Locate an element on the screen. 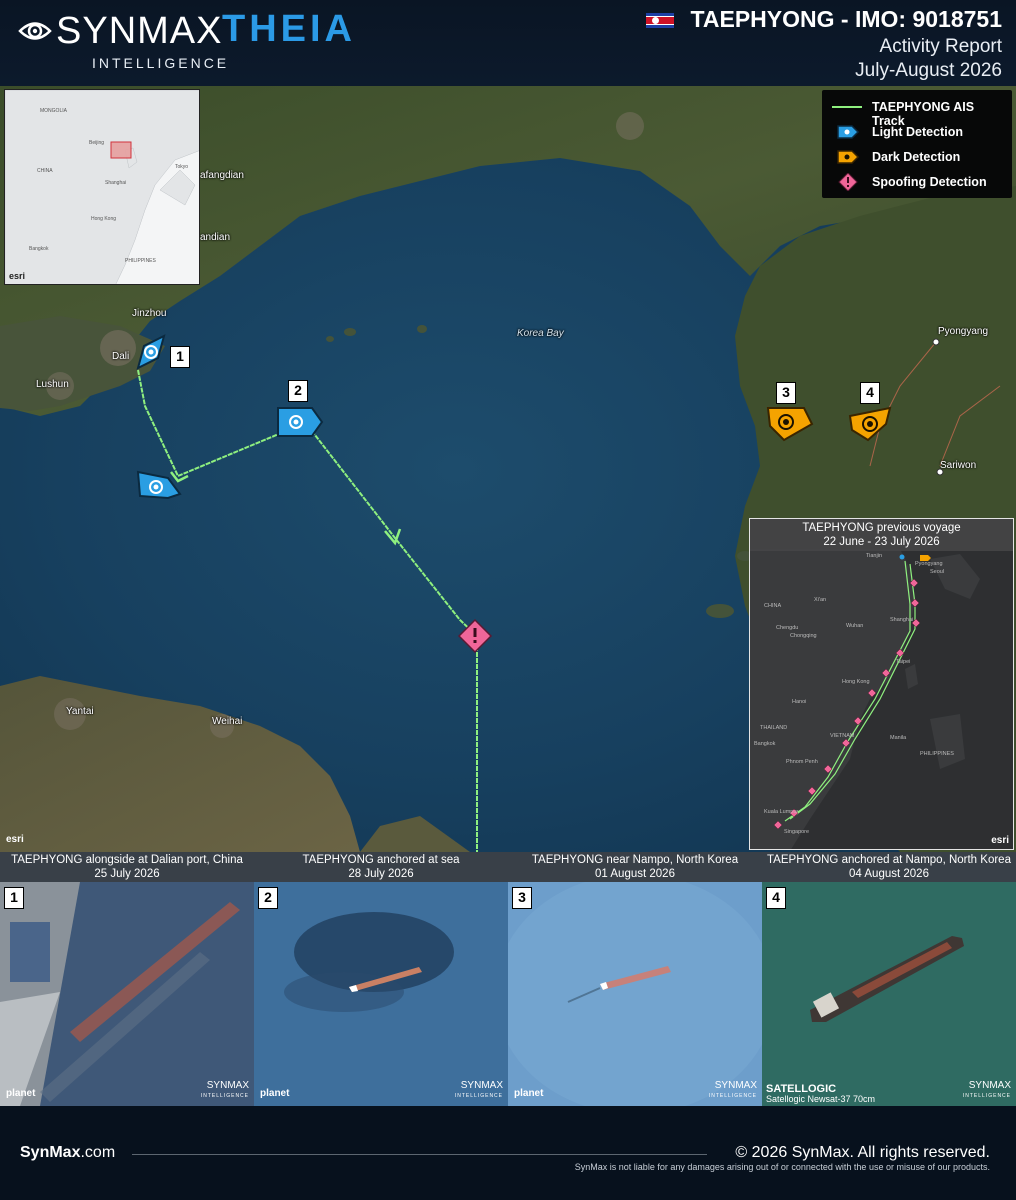  legend-item-light: Light Detection is located at coordinates (917, 133).